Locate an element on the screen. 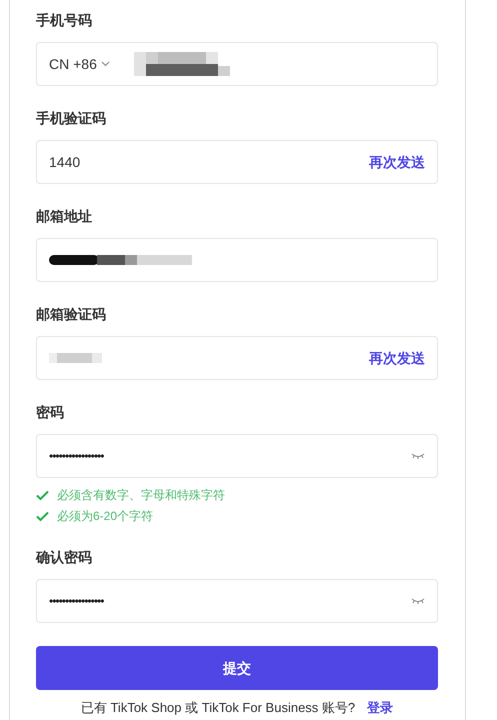 Image resolution: width=497 pixels, height=720 pixels. login-link: 登录 is located at coordinates (380, 708).